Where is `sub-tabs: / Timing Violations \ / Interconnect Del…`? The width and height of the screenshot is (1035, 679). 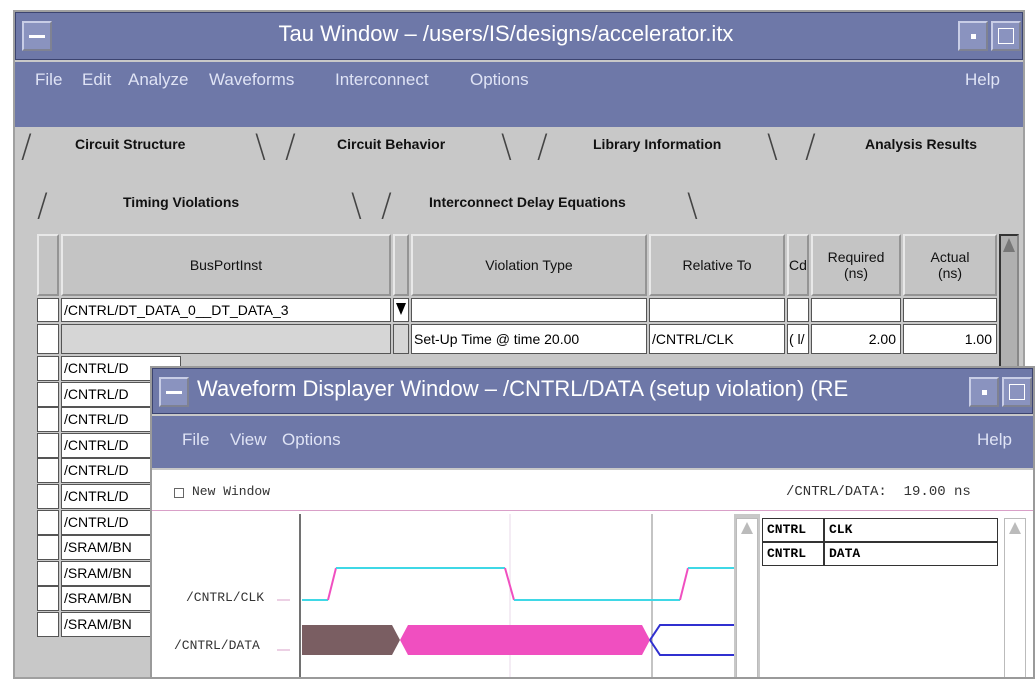
sub-tabs: / Timing Violations \ / Interconnect Del… is located at coordinates (519, 207).